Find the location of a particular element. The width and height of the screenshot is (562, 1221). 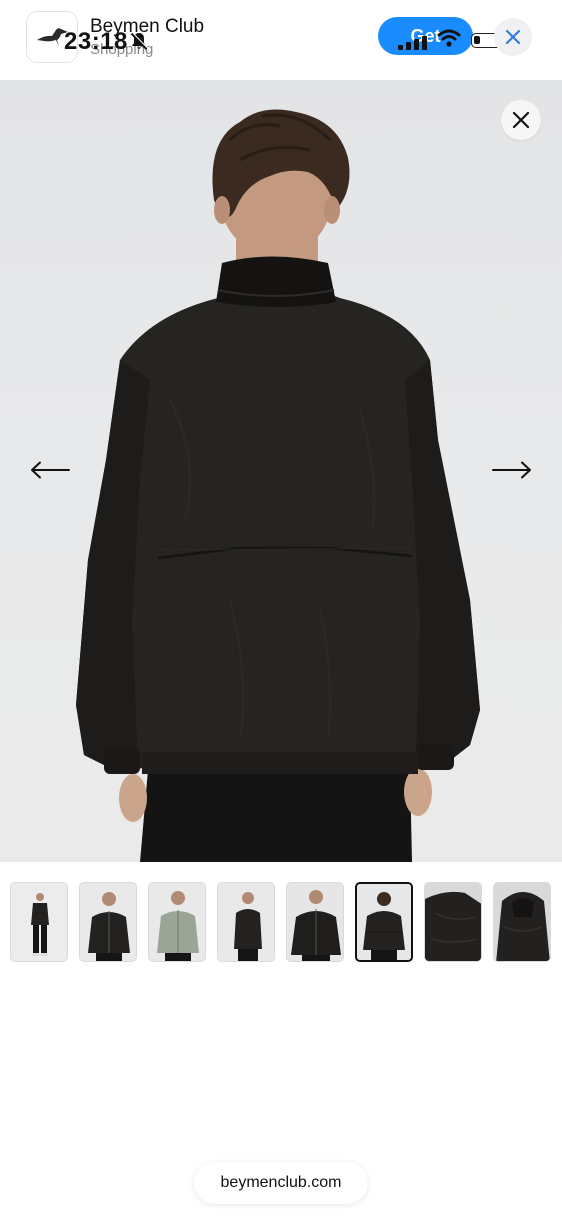

arrow-right-icon is located at coordinates (511, 470).